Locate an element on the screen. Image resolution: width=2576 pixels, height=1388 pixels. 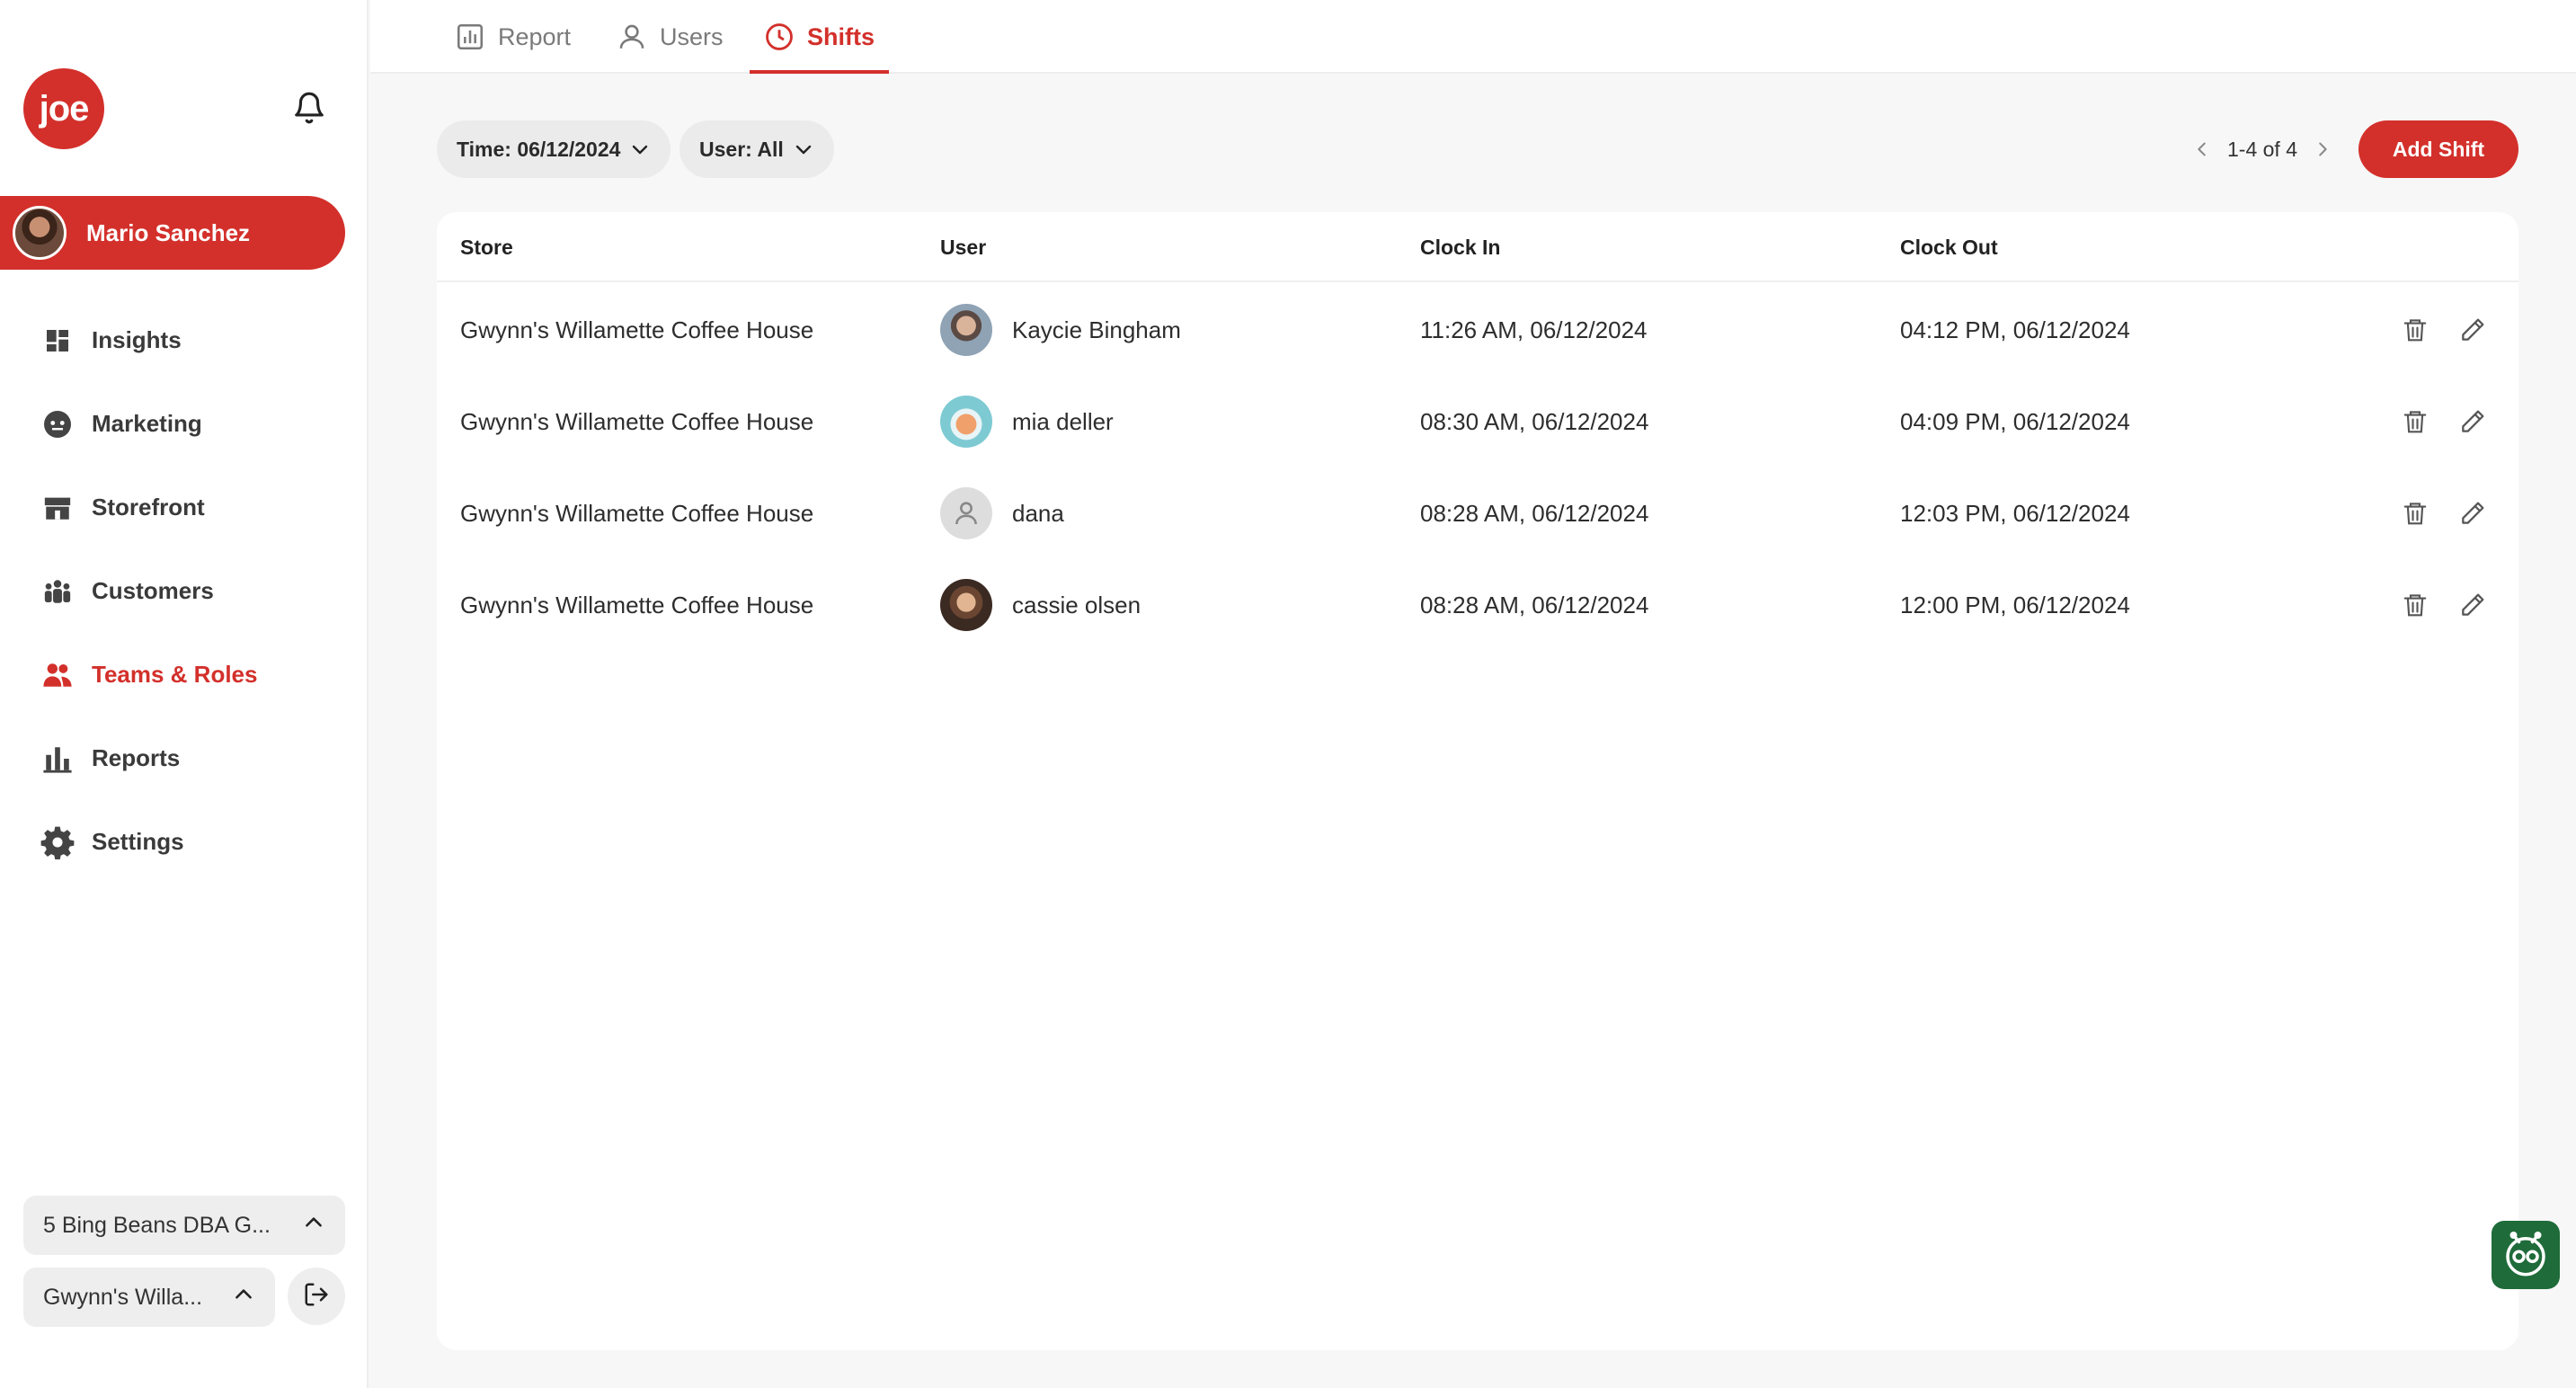
tab-label: Shifts is located at coordinates (841, 36).